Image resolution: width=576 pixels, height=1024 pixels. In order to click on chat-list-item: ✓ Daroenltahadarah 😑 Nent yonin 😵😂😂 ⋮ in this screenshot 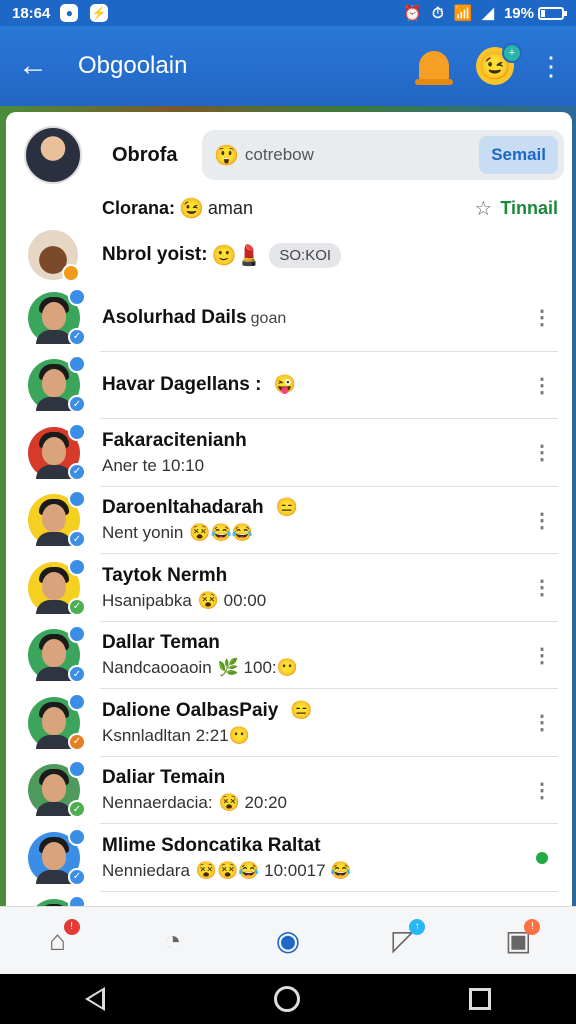, I will do `click(289, 521)`.